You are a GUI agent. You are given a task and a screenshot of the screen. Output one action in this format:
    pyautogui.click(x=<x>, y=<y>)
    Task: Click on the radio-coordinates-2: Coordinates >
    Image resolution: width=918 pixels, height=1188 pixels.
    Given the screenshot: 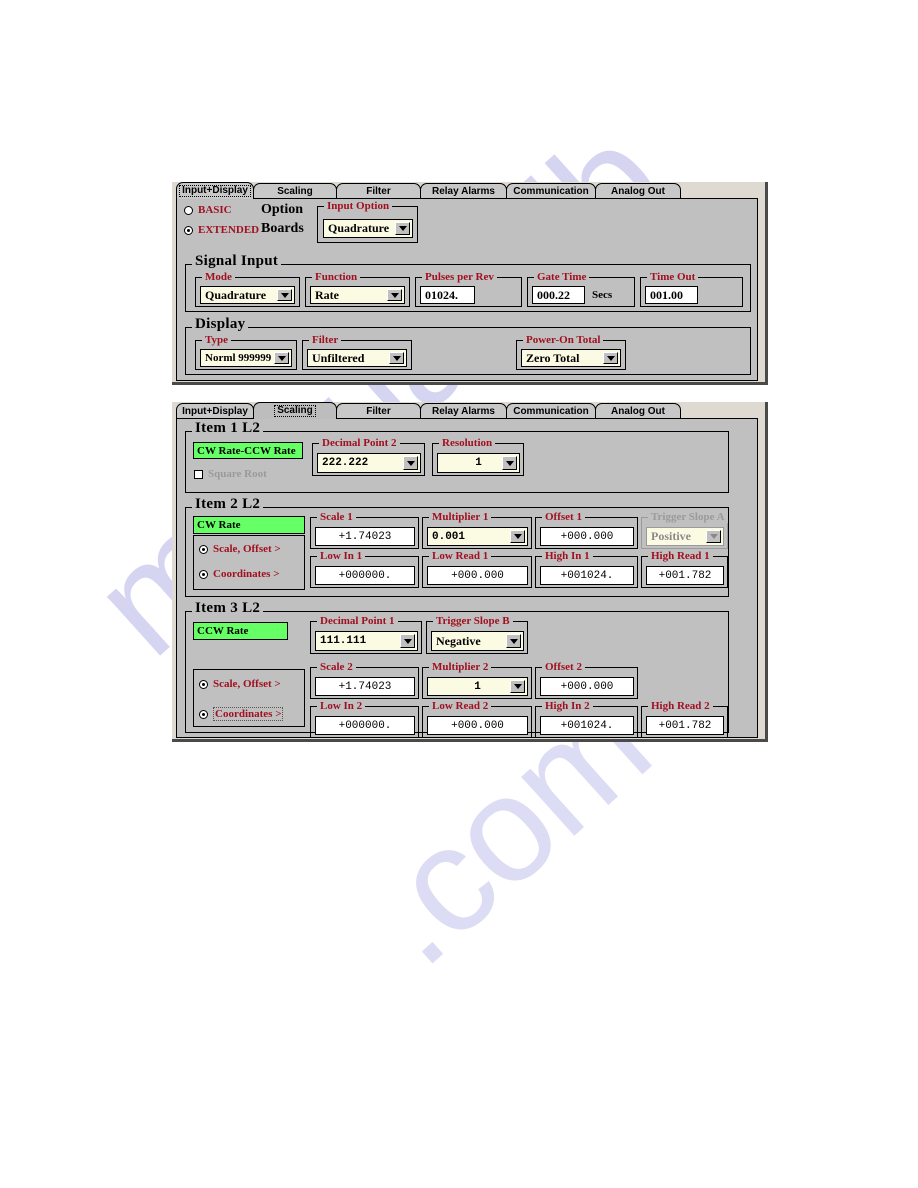 What is the action you would take?
    pyautogui.click(x=241, y=714)
    